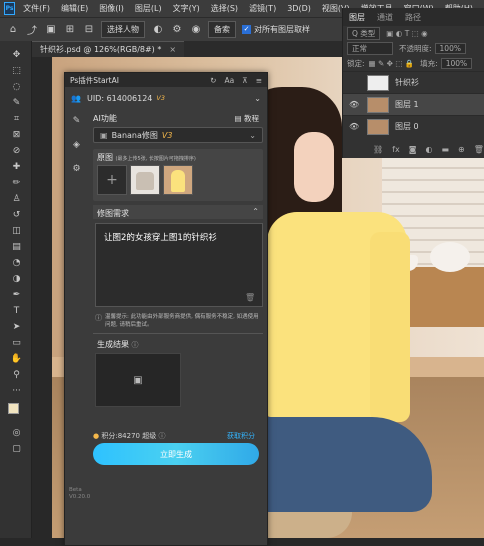 This screenshot has height=546, width=484. Describe the element at coordinates (111, 8) in the screenshot. I see `menu-image: 图像(I)` at that location.